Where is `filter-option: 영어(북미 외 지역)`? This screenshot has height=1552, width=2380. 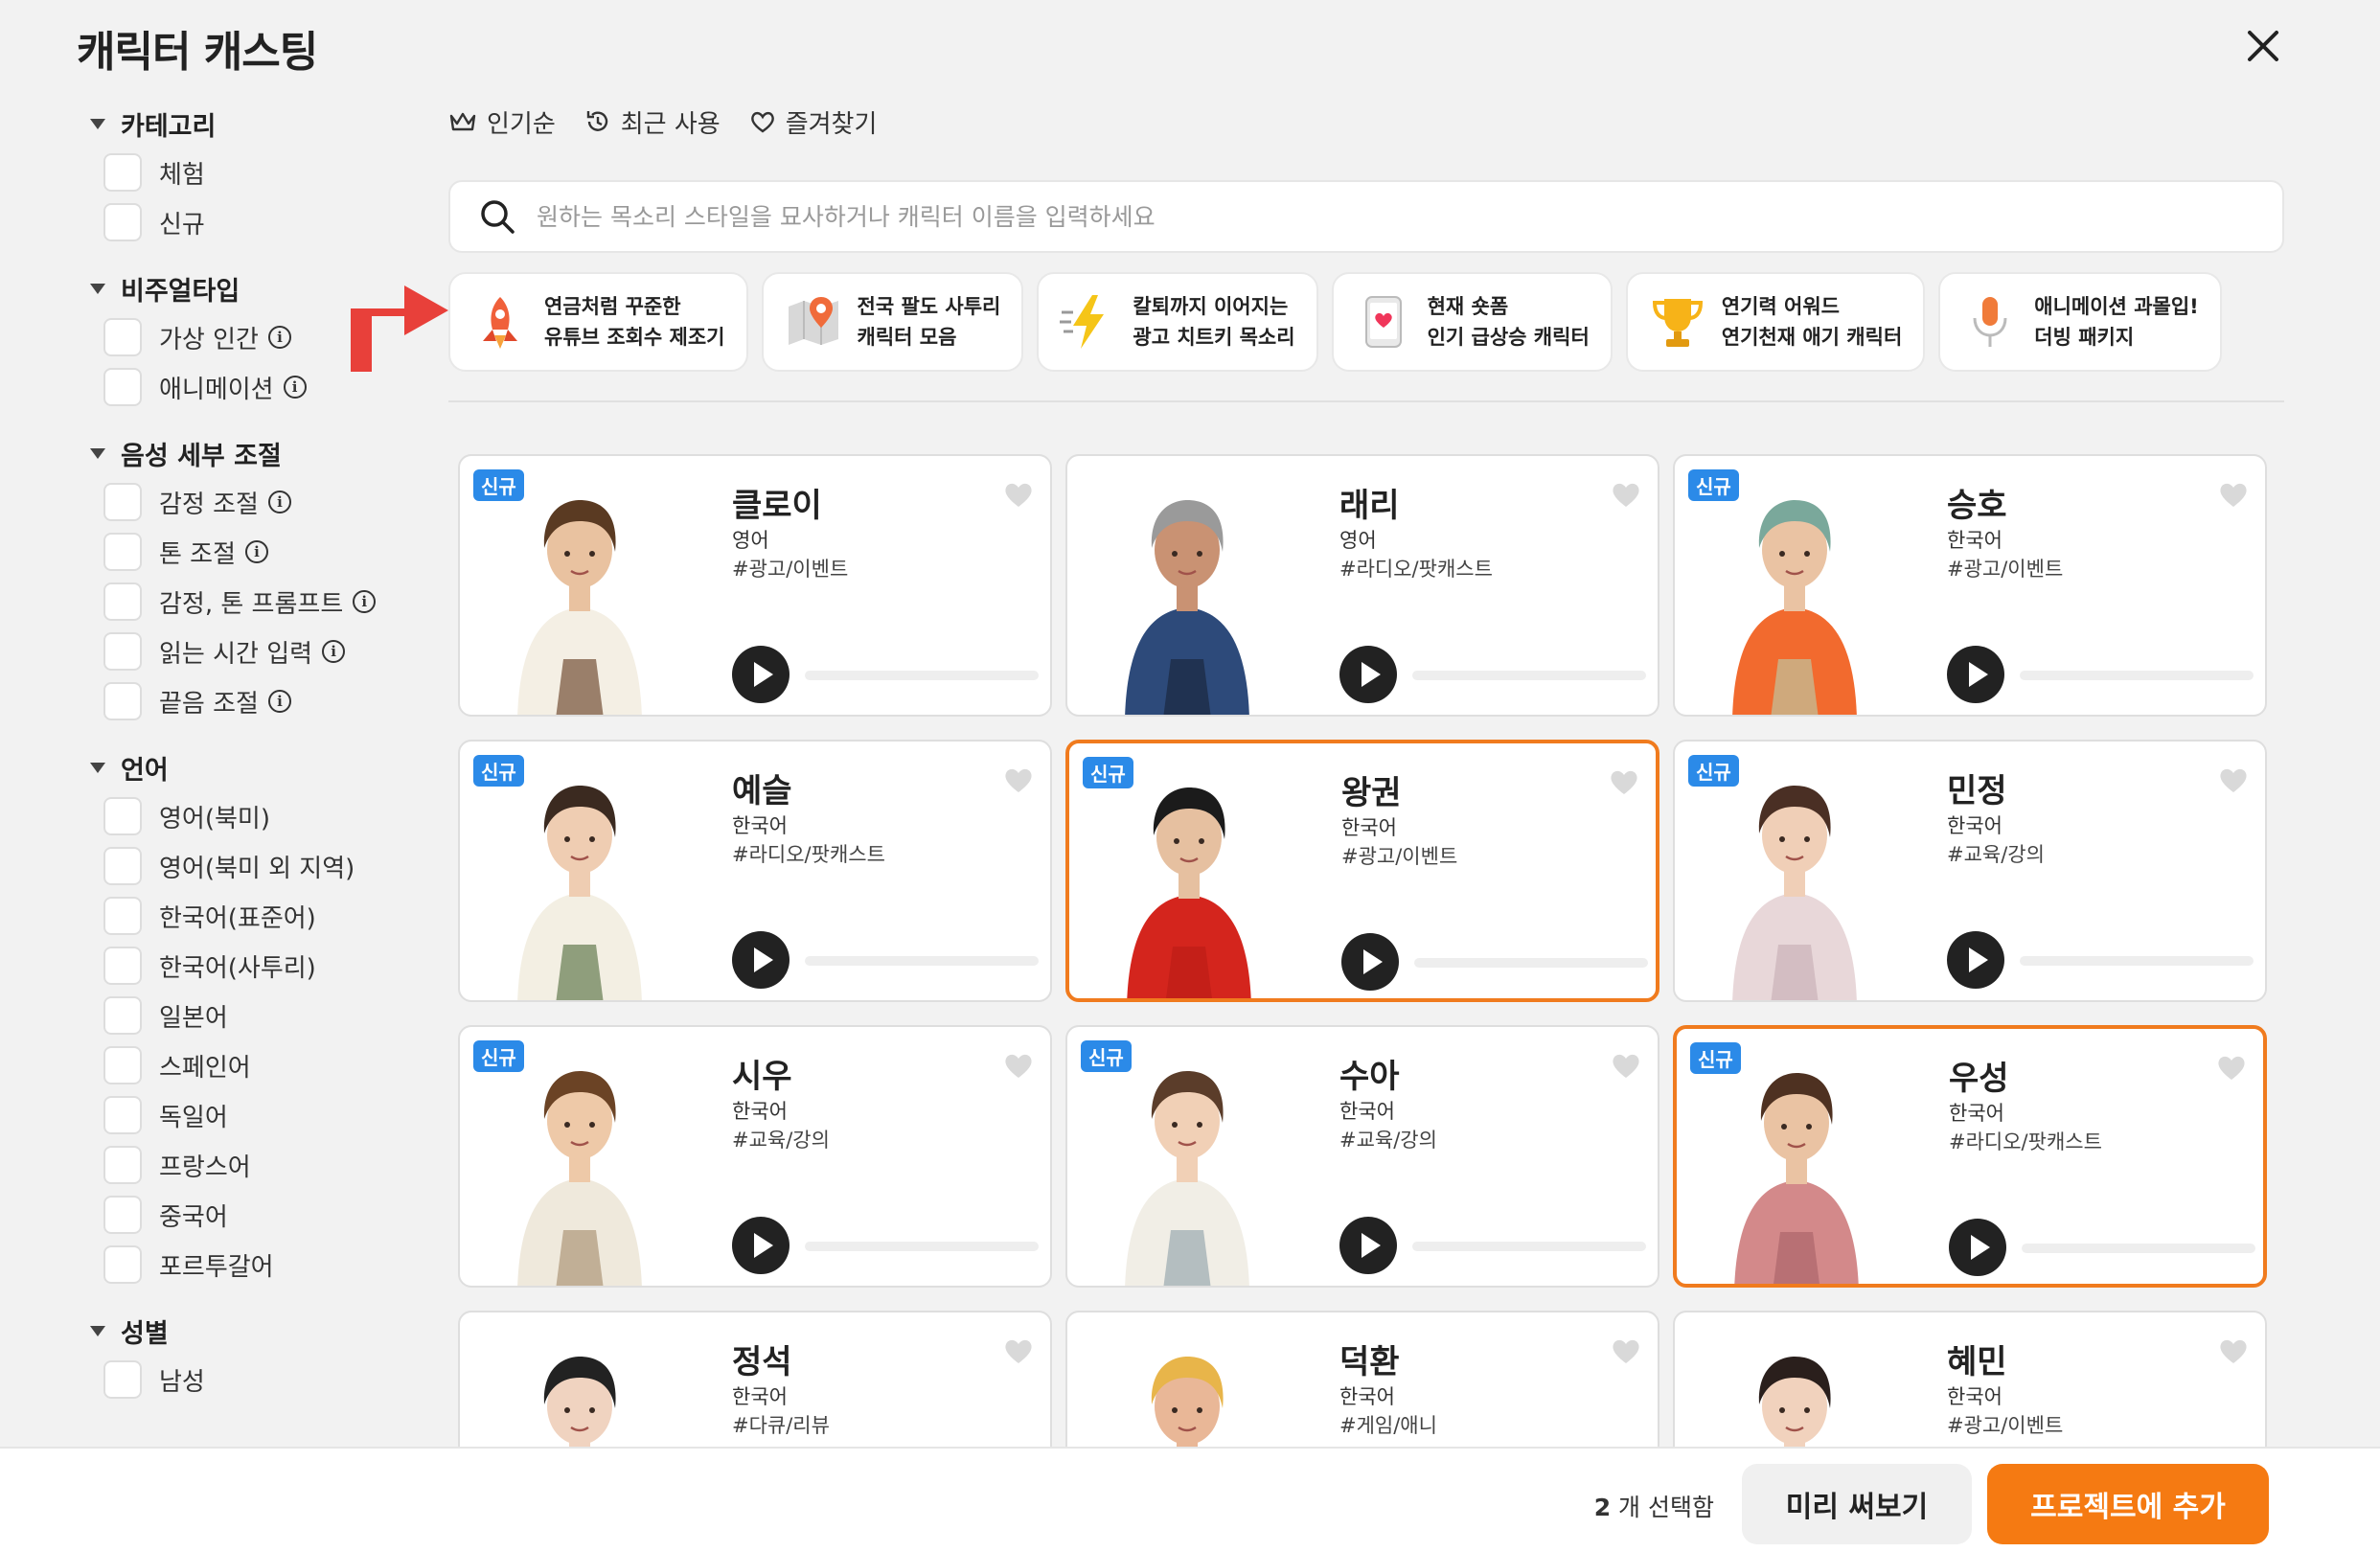 filter-option: 영어(북미 외 지역) is located at coordinates (257, 866).